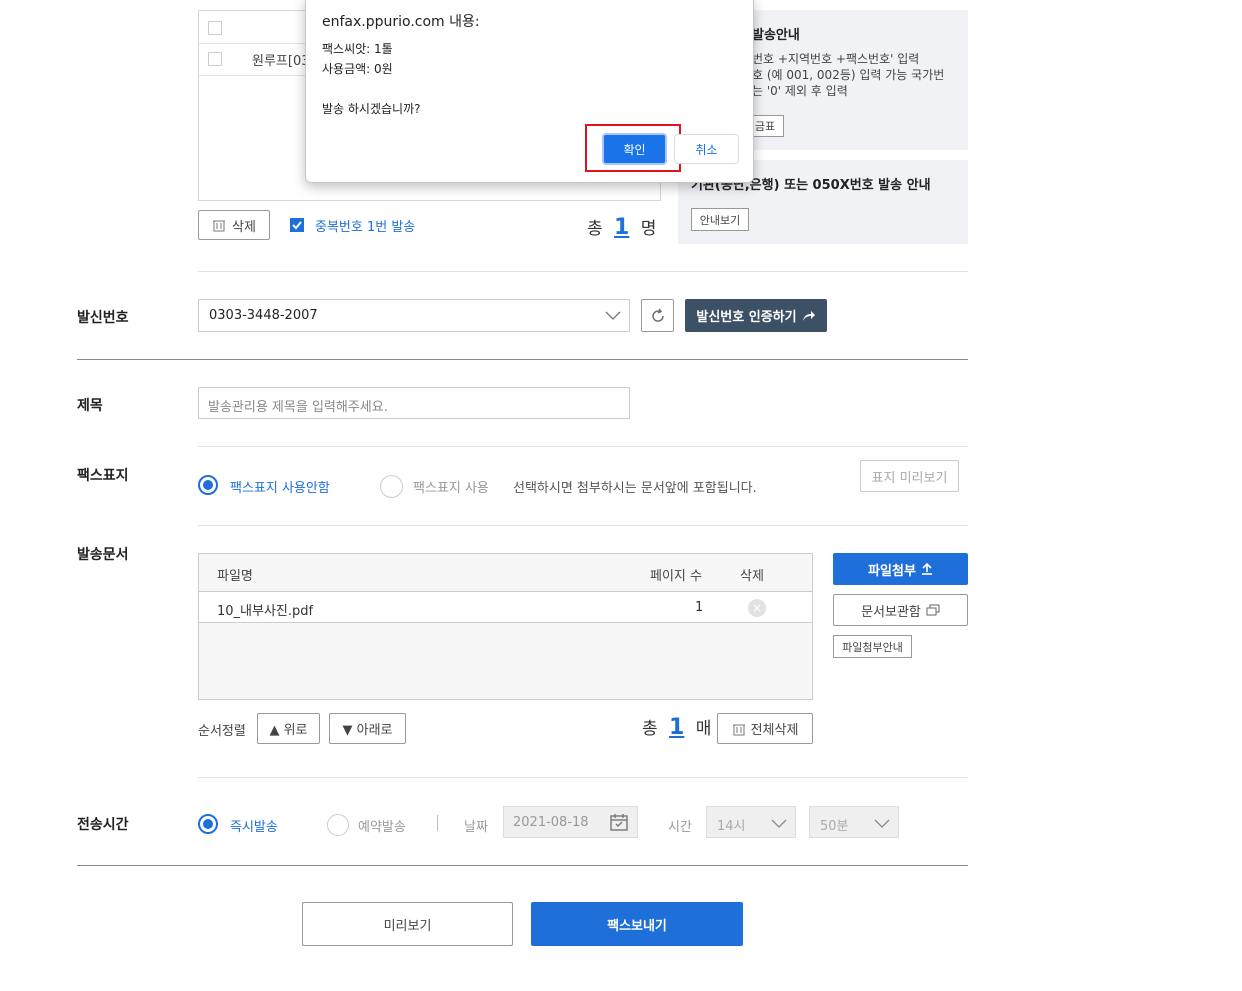 Image resolution: width=1242 pixels, height=991 pixels. What do you see at coordinates (357, 49) in the screenshot?
I see `dialog-line-1: 팩스씨앗: 1톨` at bounding box center [357, 49].